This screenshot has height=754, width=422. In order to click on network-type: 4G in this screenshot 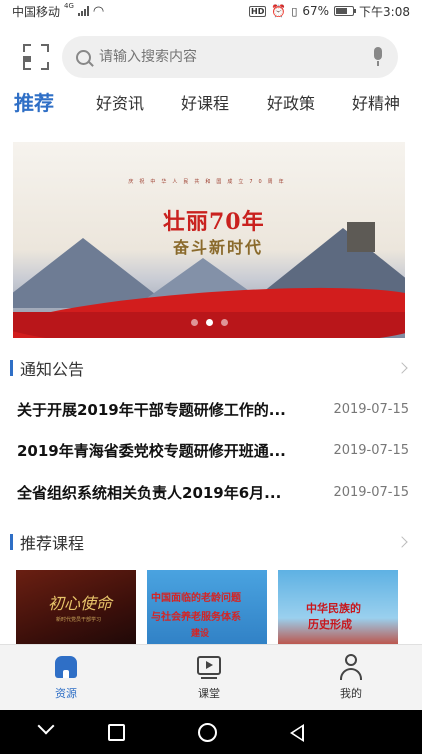, I will do `click(69, 6)`.